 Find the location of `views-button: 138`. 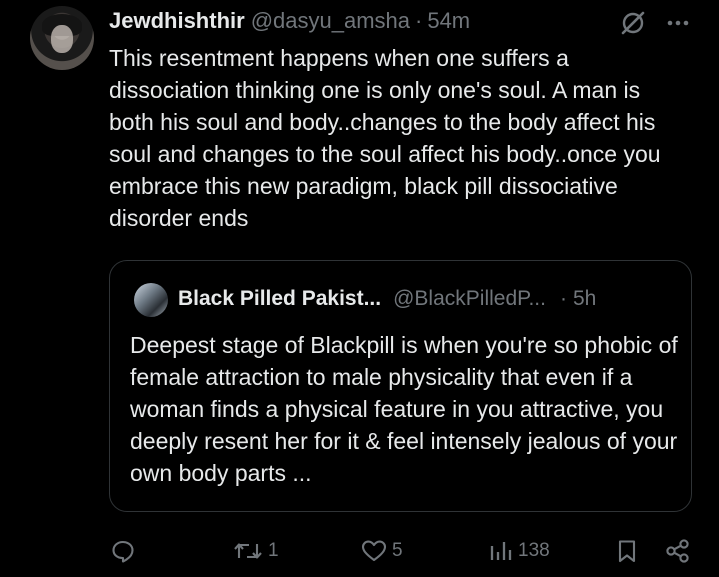

views-button: 138 is located at coordinates (519, 551).